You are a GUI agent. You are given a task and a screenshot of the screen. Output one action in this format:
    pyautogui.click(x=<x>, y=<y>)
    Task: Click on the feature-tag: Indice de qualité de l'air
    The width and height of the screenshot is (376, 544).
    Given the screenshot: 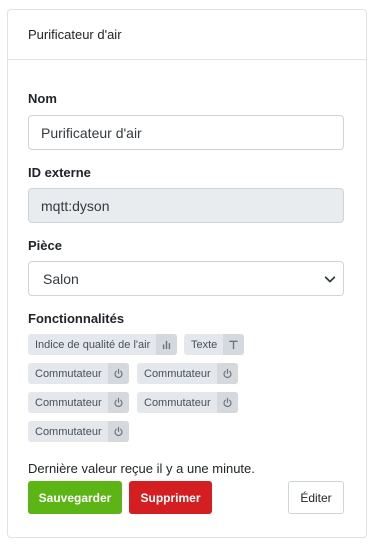 What is the action you would take?
    pyautogui.click(x=103, y=344)
    